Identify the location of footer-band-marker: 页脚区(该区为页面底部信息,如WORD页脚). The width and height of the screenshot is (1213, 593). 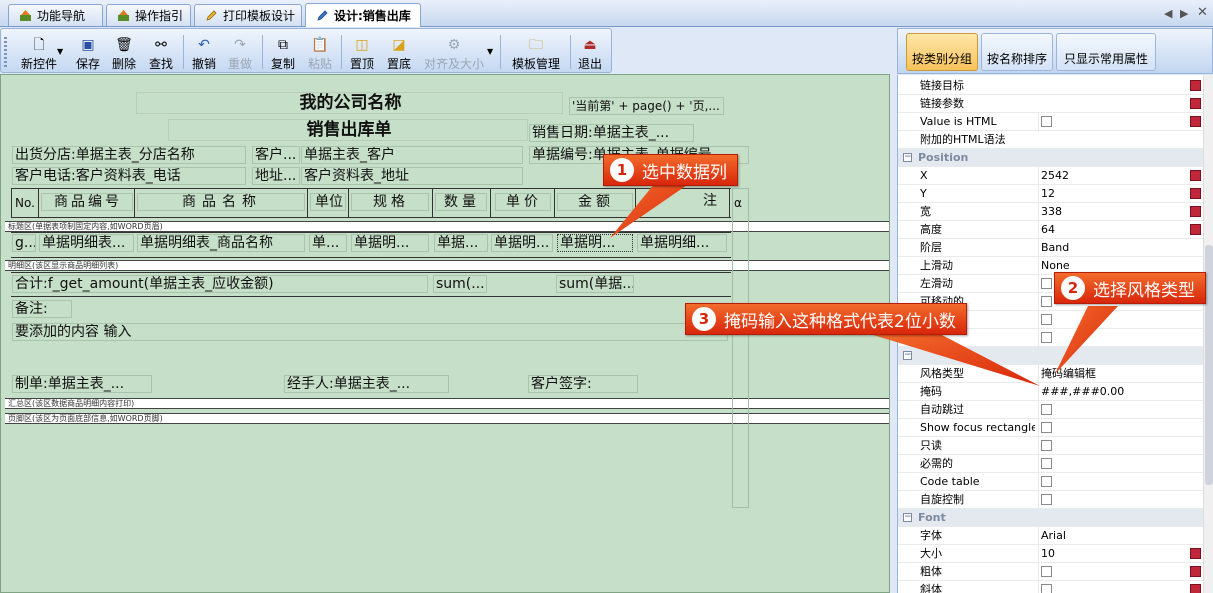
(447, 418).